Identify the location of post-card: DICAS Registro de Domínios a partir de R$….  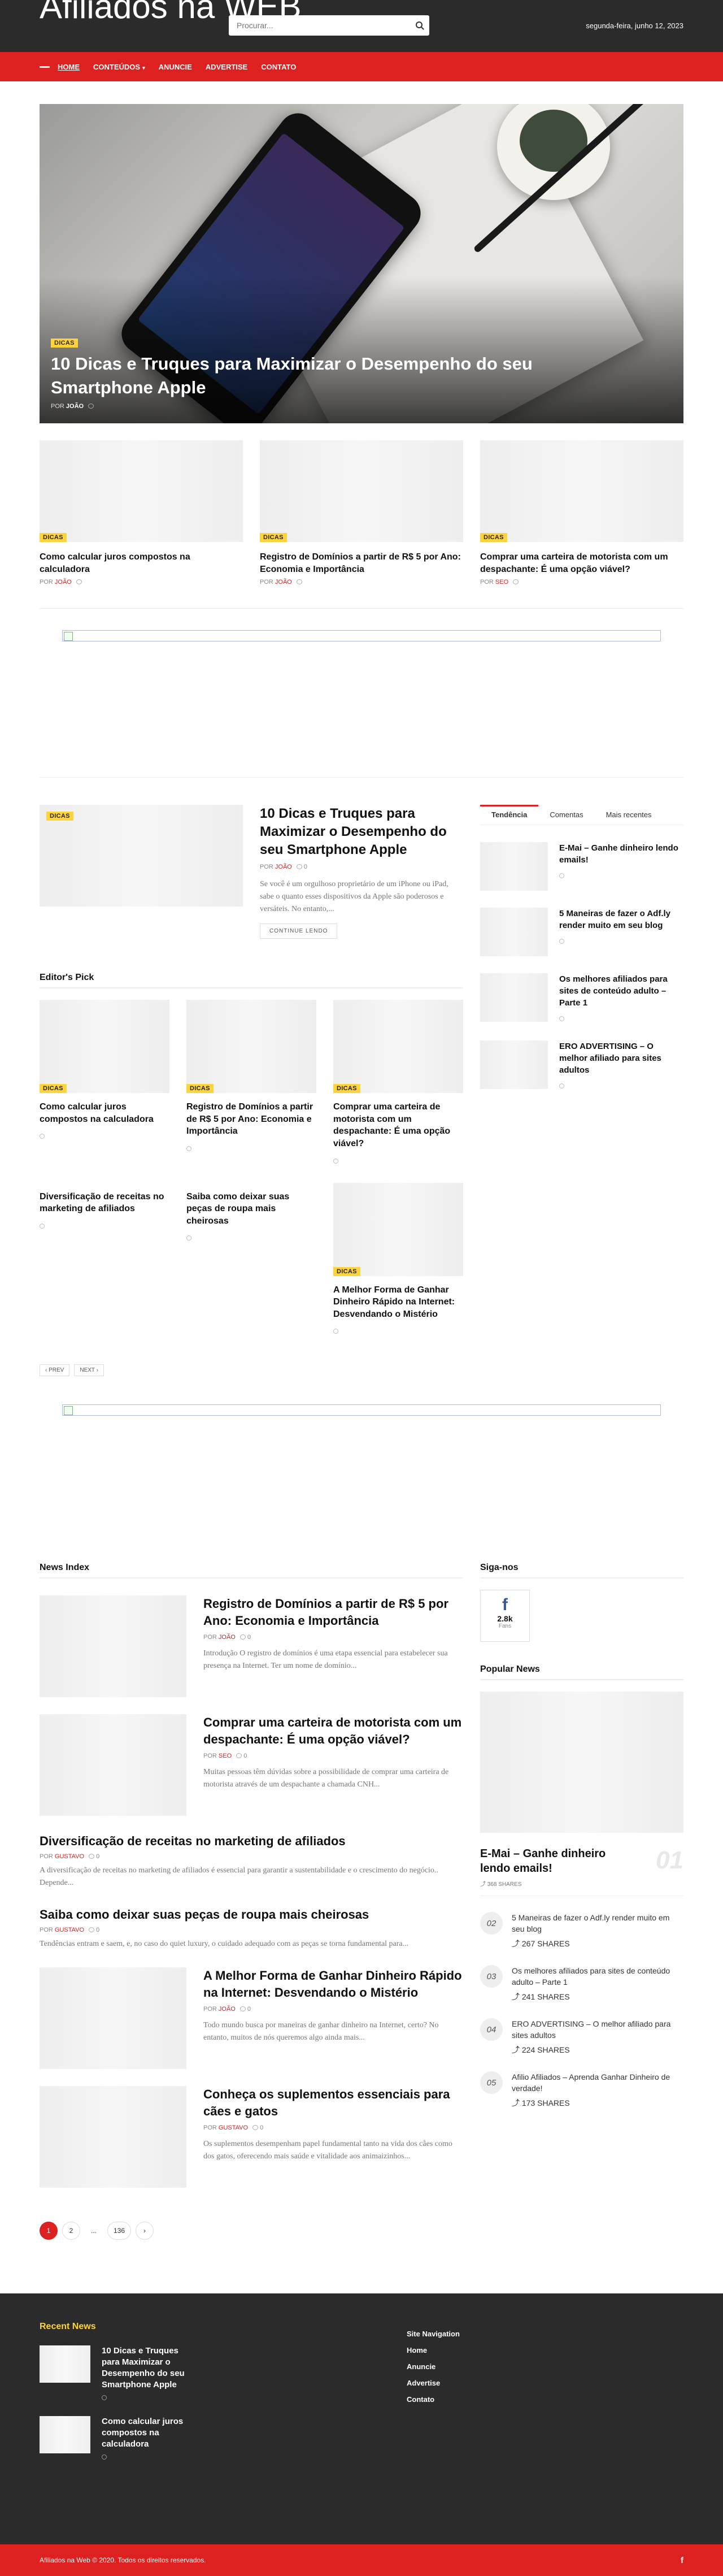
(251, 1082).